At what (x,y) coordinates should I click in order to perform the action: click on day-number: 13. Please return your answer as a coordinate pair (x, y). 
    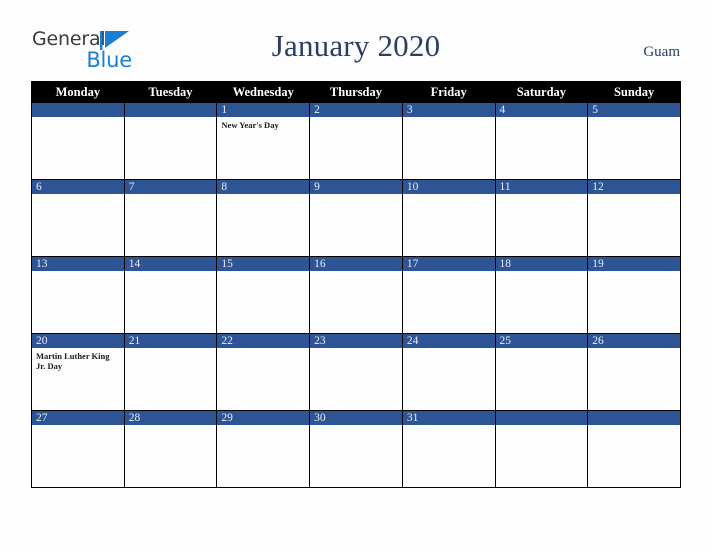
    Looking at the image, I should click on (78, 264).